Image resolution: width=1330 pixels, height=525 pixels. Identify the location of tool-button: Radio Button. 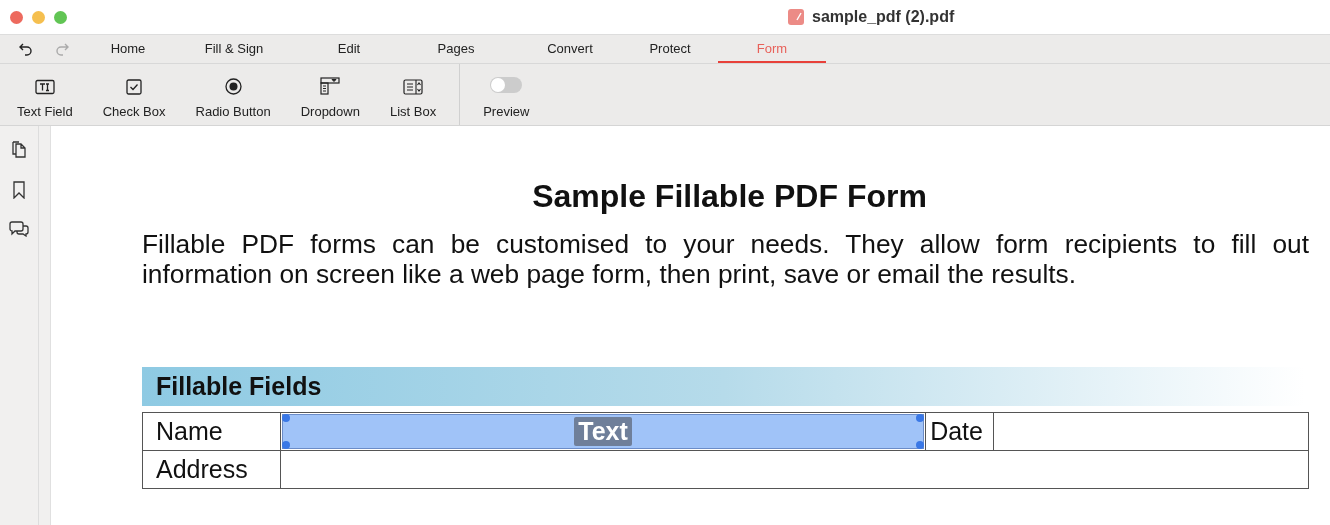
(233, 94).